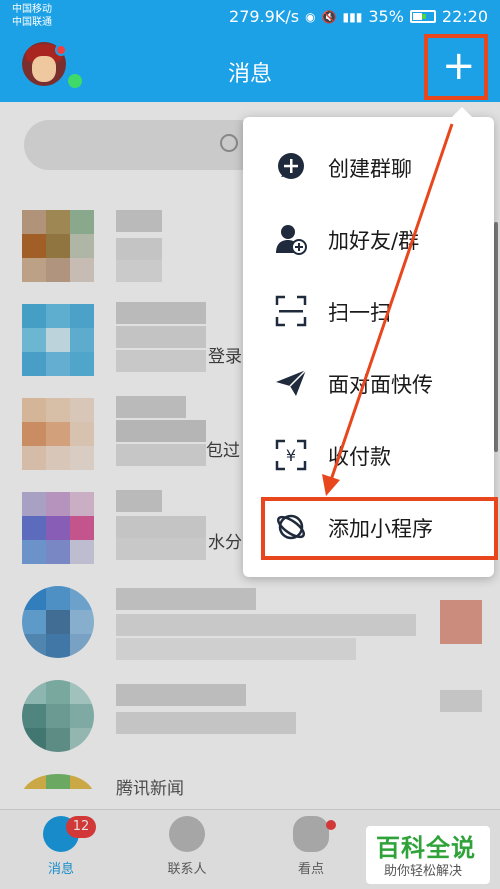 The image size is (500, 889). What do you see at coordinates (464, 16) in the screenshot?
I see `clock: 22:20` at bounding box center [464, 16].